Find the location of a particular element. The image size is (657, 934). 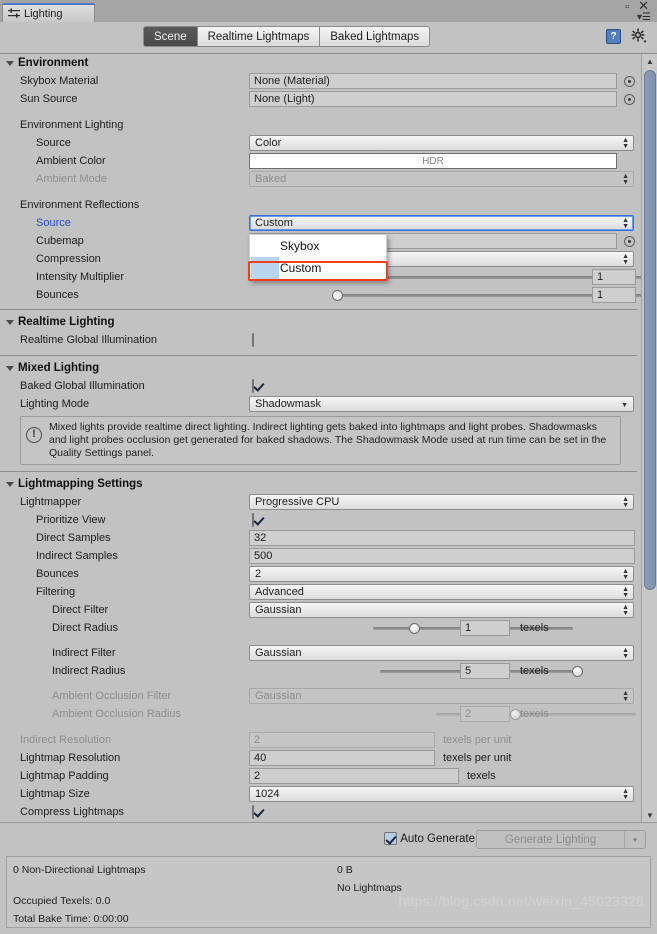

section-environment-label: Environment is located at coordinates (53, 63).